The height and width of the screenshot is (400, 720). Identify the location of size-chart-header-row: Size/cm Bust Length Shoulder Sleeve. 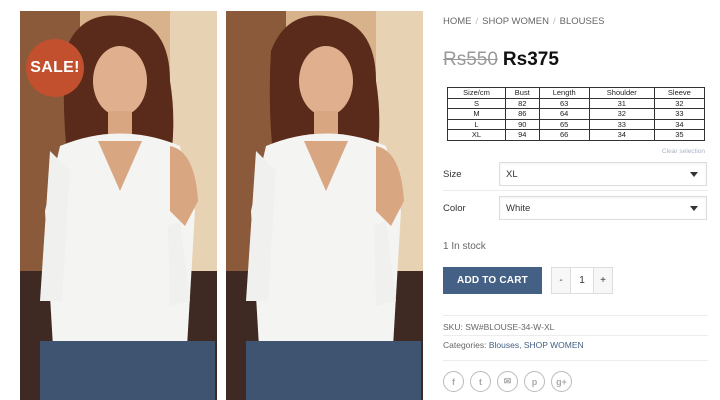
(576, 93).